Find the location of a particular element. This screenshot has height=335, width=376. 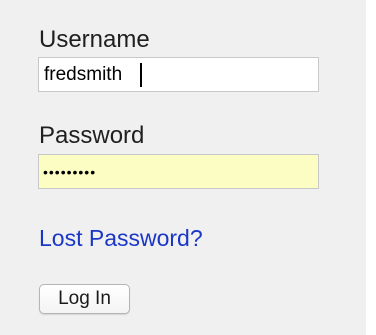

text-cursor is located at coordinates (141, 75).